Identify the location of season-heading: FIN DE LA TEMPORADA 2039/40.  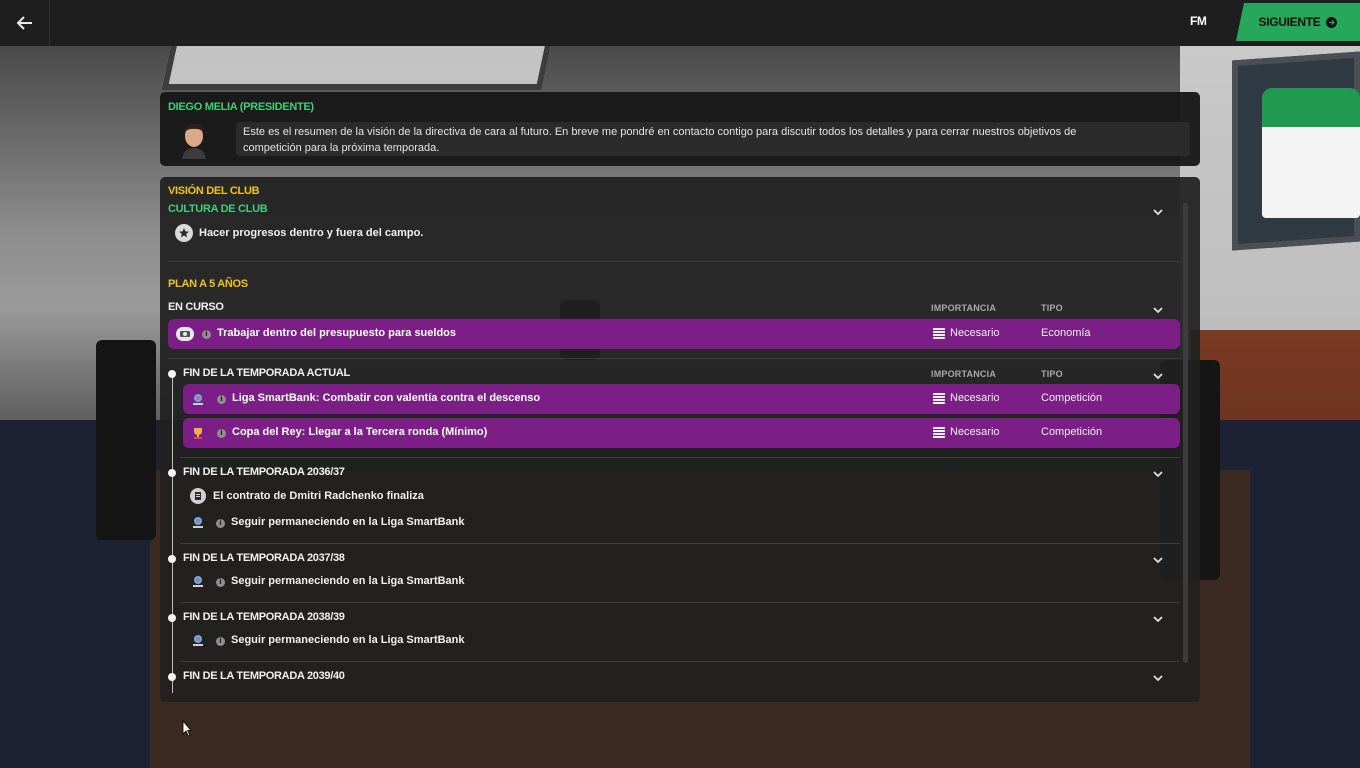
(264, 676).